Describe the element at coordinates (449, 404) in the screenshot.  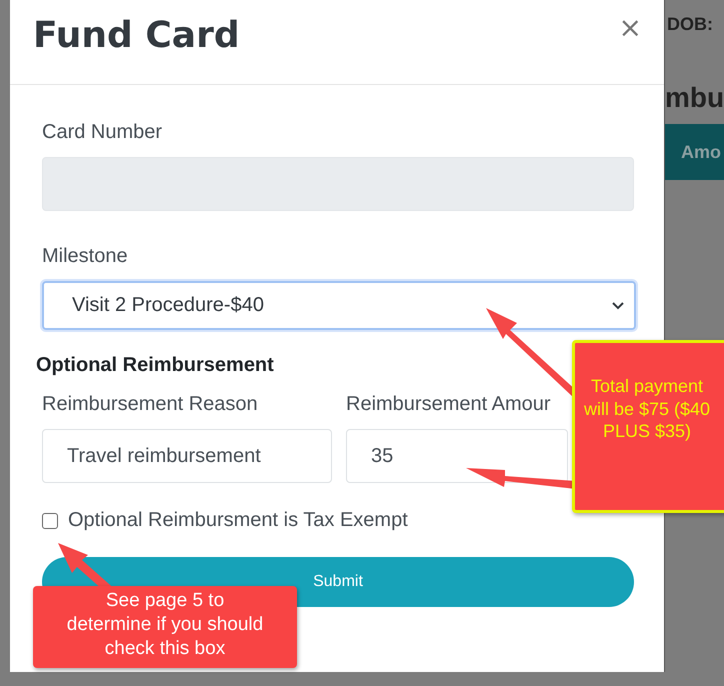
I see `field-label: Reimbursement Amour` at that location.